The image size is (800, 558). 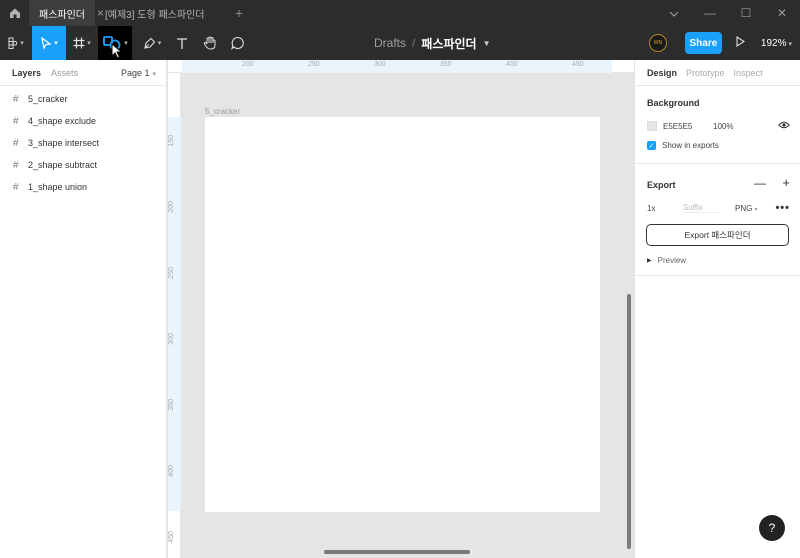 I want to click on show-in-exports-label: Show in exports, so click(x=690, y=145).